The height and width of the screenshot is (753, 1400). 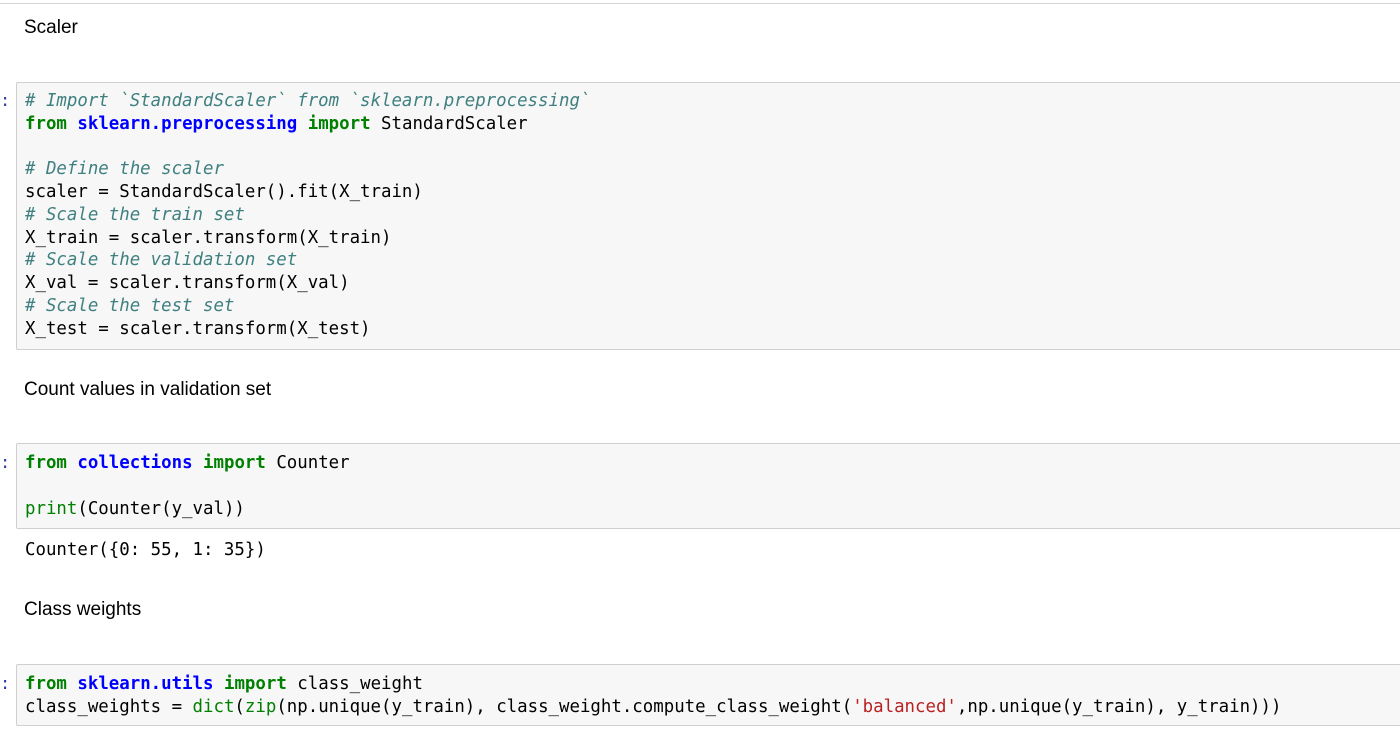 What do you see at coordinates (260, 706) in the screenshot?
I see `builtin-zip: zip` at bounding box center [260, 706].